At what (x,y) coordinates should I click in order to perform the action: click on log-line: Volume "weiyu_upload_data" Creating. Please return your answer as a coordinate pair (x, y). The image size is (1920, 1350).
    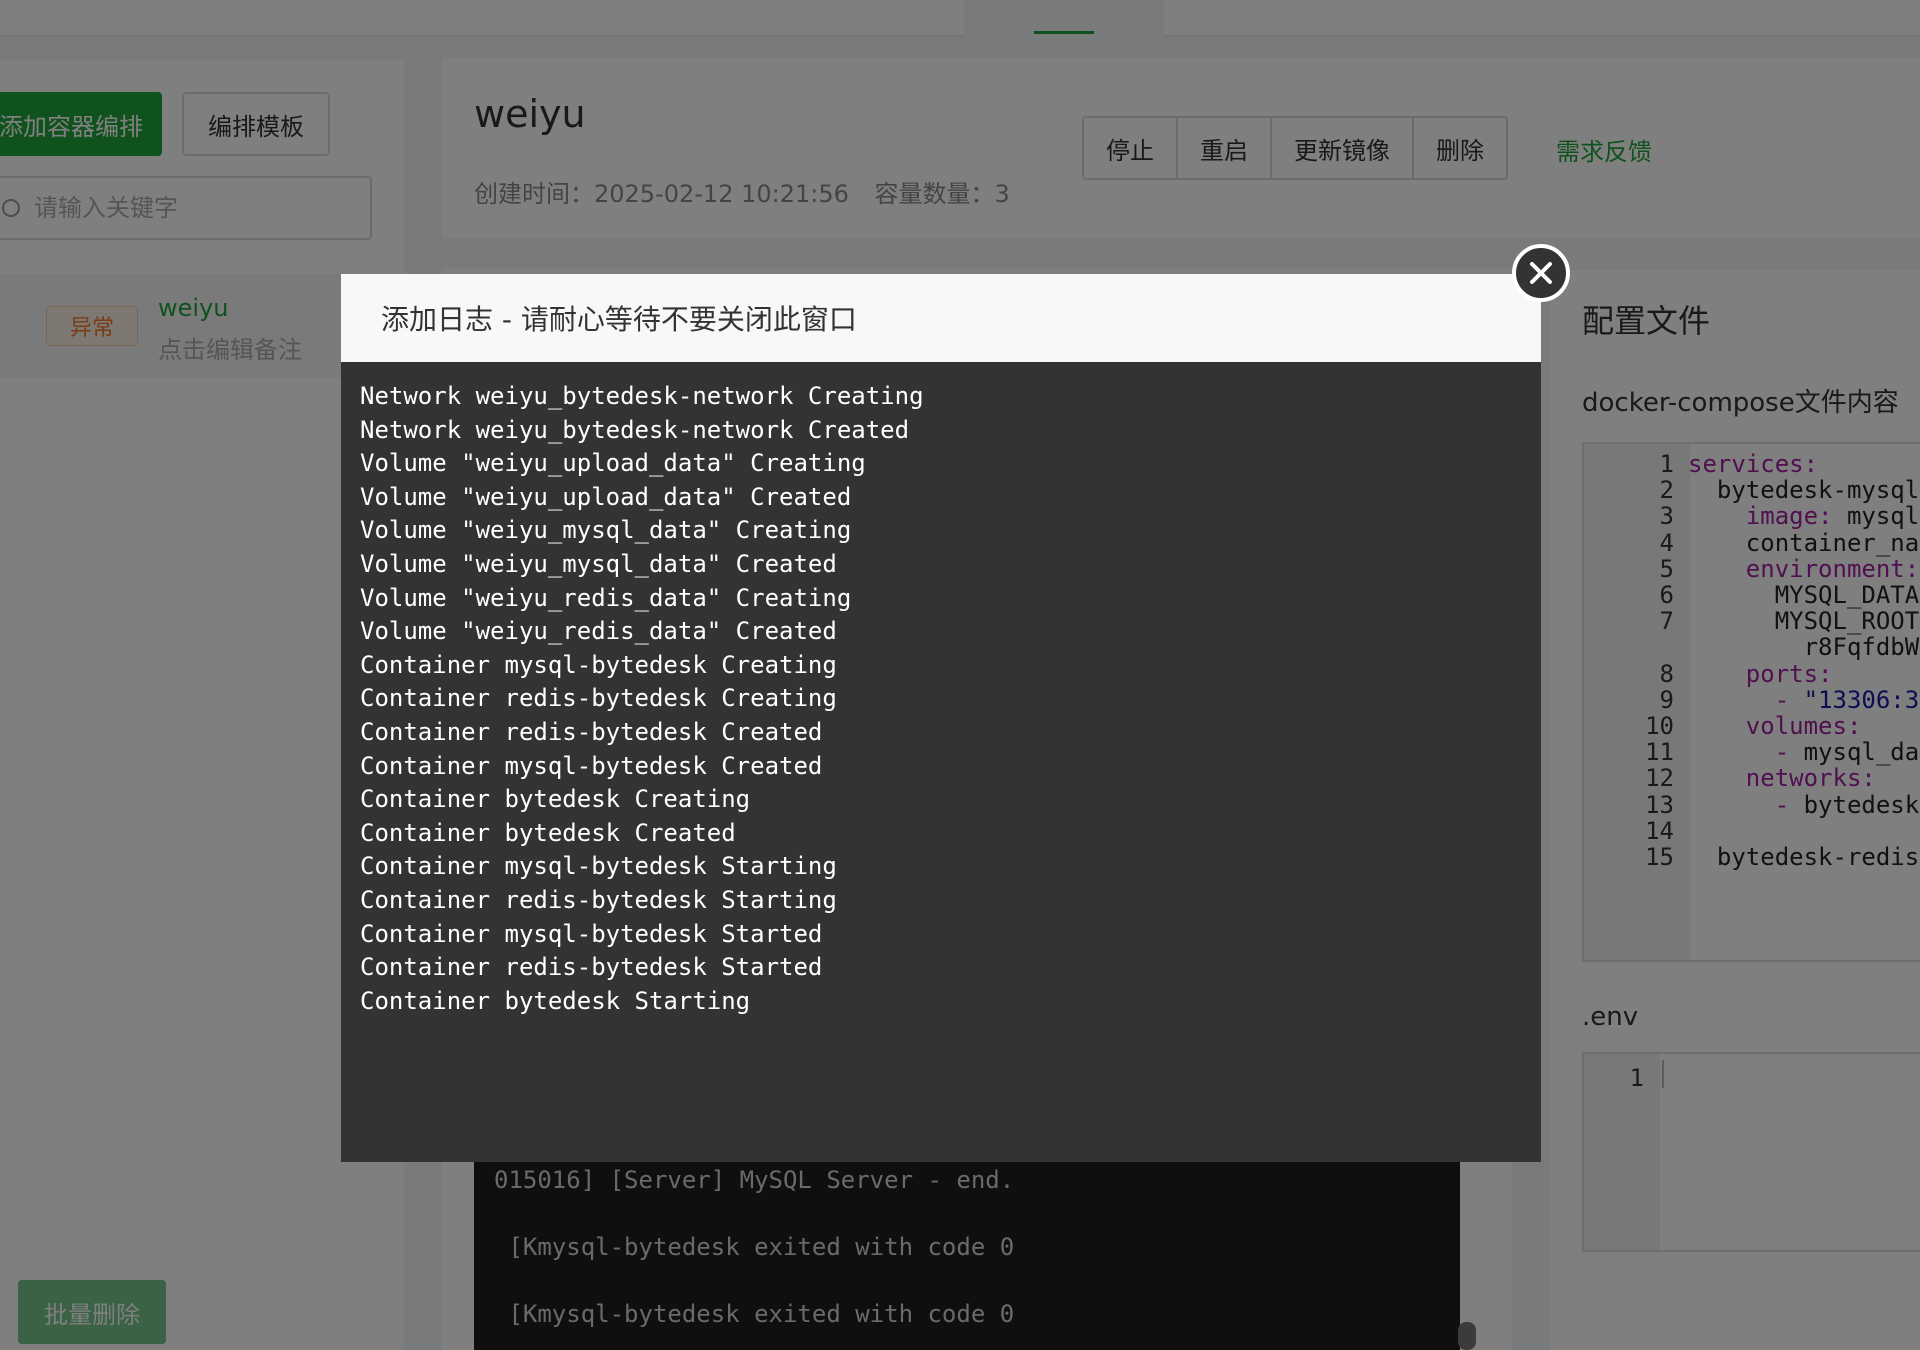
    Looking at the image, I should click on (613, 463).